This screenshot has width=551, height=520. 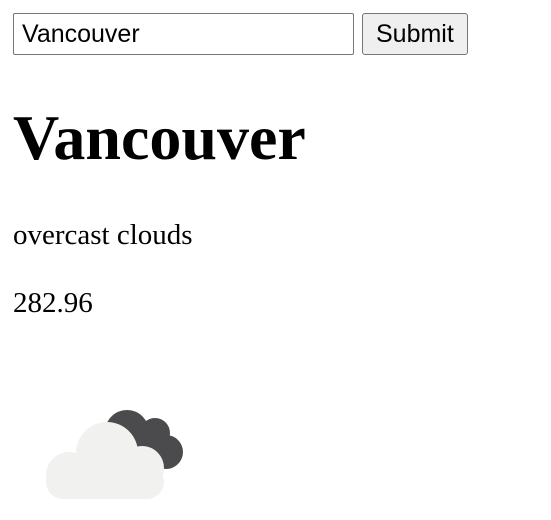 I want to click on search-form: Submit, so click(x=240, y=34).